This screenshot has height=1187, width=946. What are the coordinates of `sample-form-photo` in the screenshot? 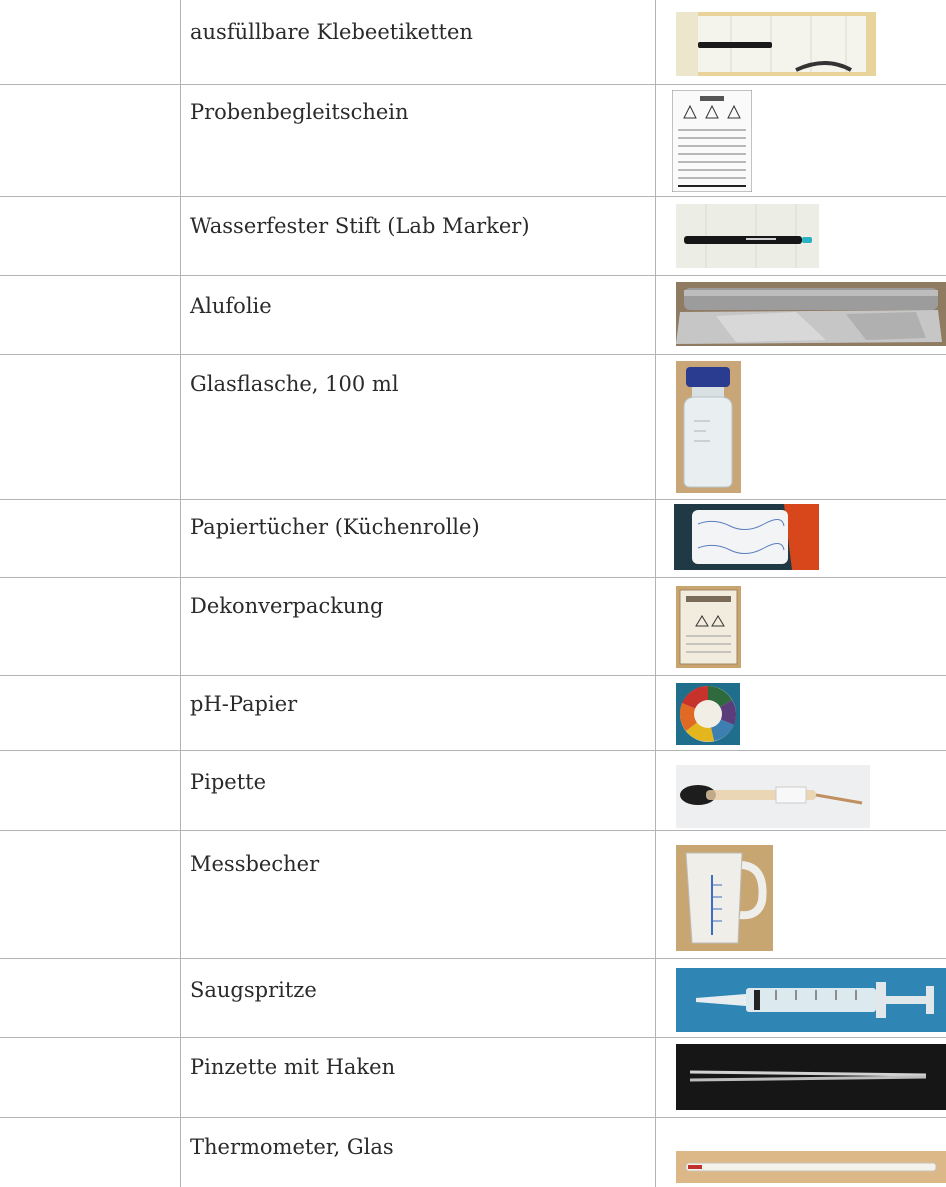 It's located at (712, 141).